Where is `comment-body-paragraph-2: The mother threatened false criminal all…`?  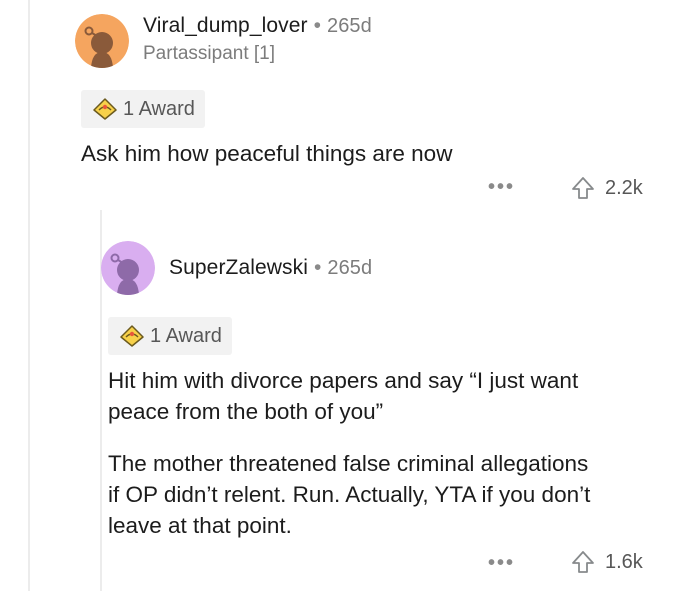
comment-body-paragraph-2: The mother threatened false criminal all… is located at coordinates (349, 494).